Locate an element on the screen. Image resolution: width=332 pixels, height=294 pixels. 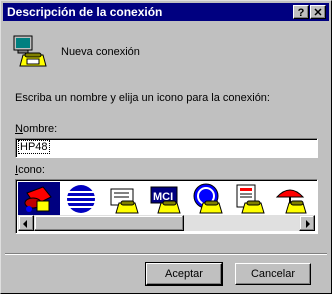
name-label: Nombre: is located at coordinates (36, 129).